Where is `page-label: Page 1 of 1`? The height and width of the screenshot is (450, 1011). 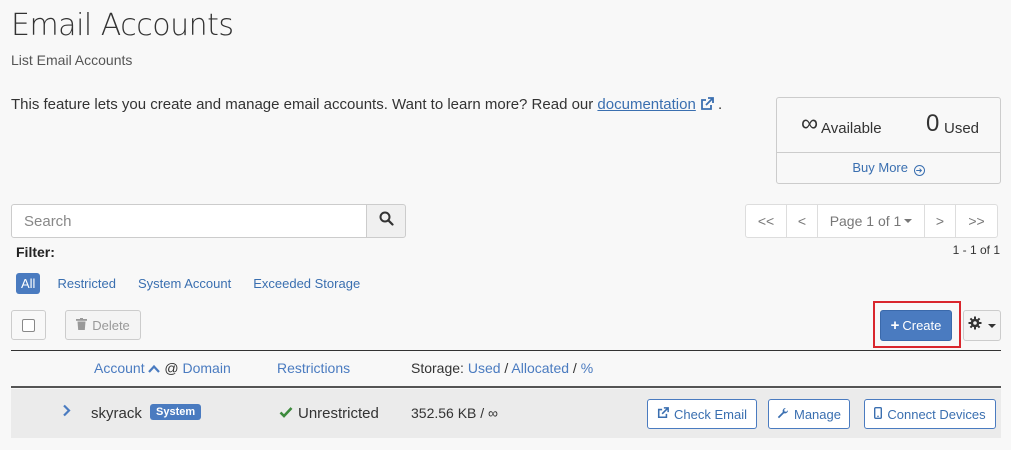 page-label: Page 1 of 1 is located at coordinates (865, 221).